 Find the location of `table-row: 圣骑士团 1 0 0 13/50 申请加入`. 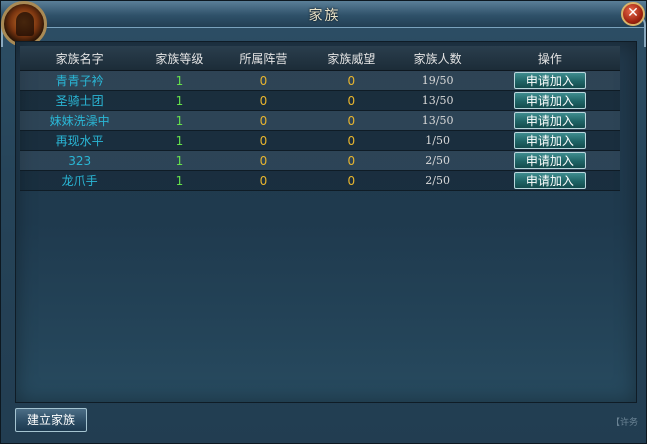

table-row: 圣骑士团 1 0 0 13/50 申请加入 is located at coordinates (320, 100).